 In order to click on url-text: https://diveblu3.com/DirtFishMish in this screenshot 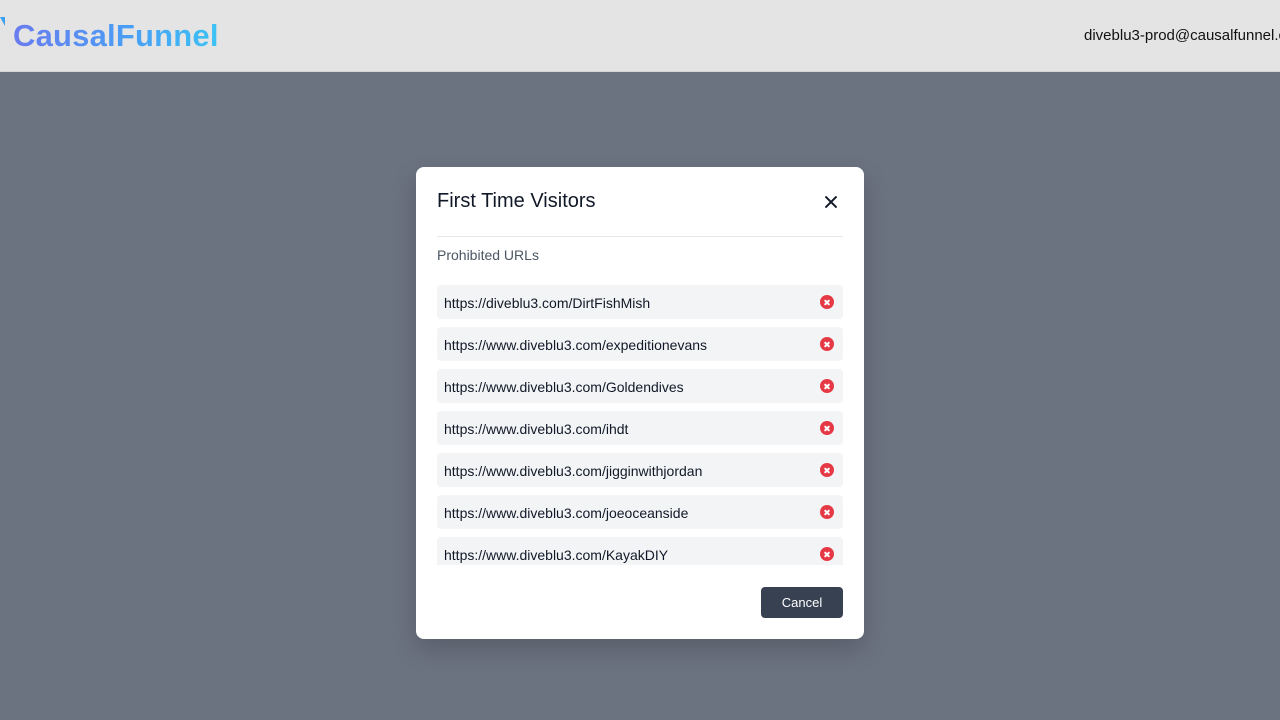, I will do `click(547, 303)`.